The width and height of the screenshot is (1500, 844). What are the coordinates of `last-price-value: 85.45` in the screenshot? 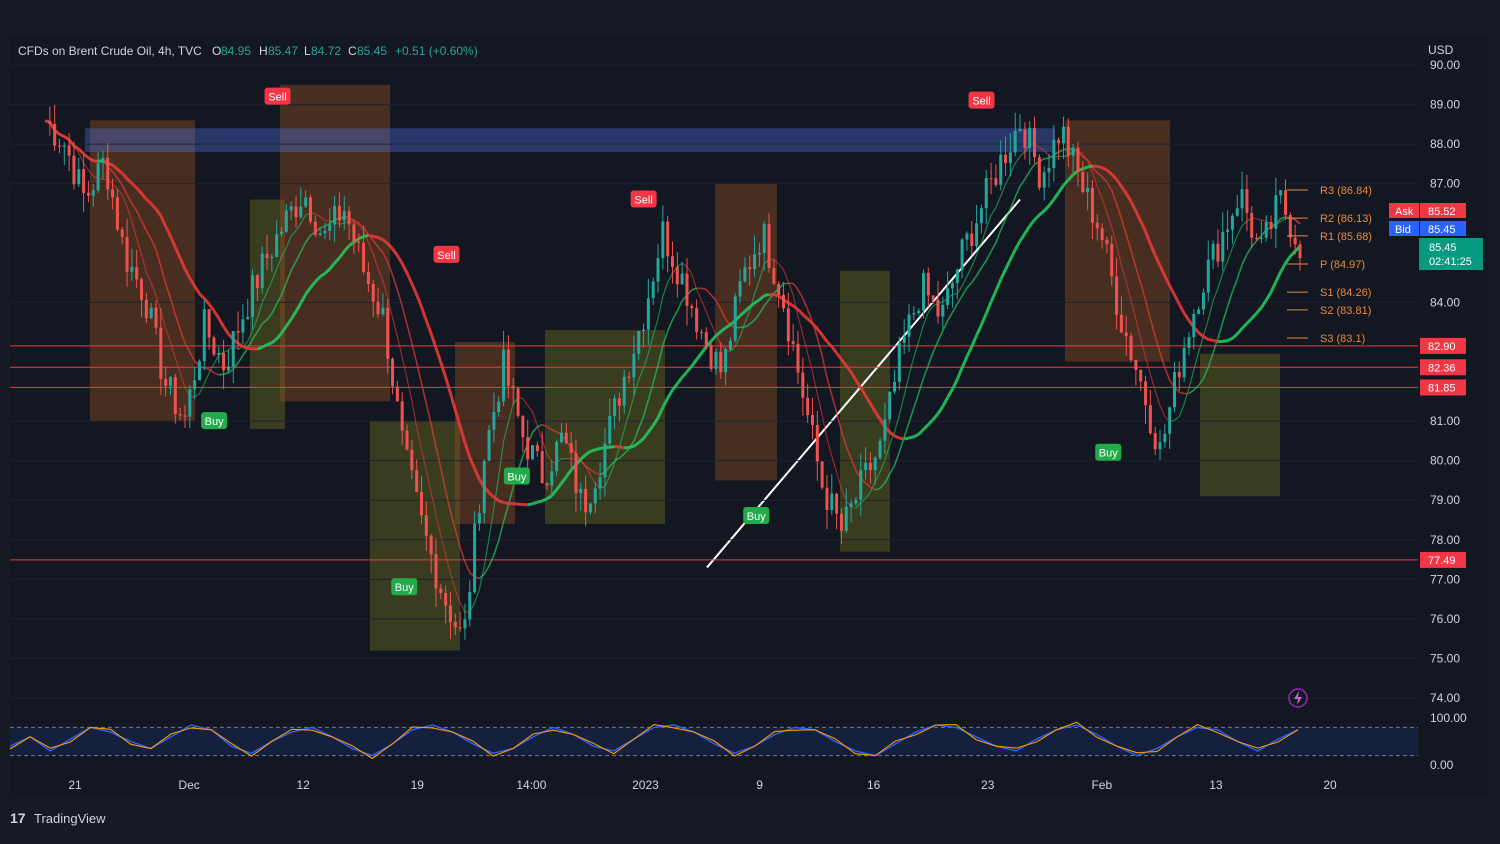 It's located at (1443, 248).